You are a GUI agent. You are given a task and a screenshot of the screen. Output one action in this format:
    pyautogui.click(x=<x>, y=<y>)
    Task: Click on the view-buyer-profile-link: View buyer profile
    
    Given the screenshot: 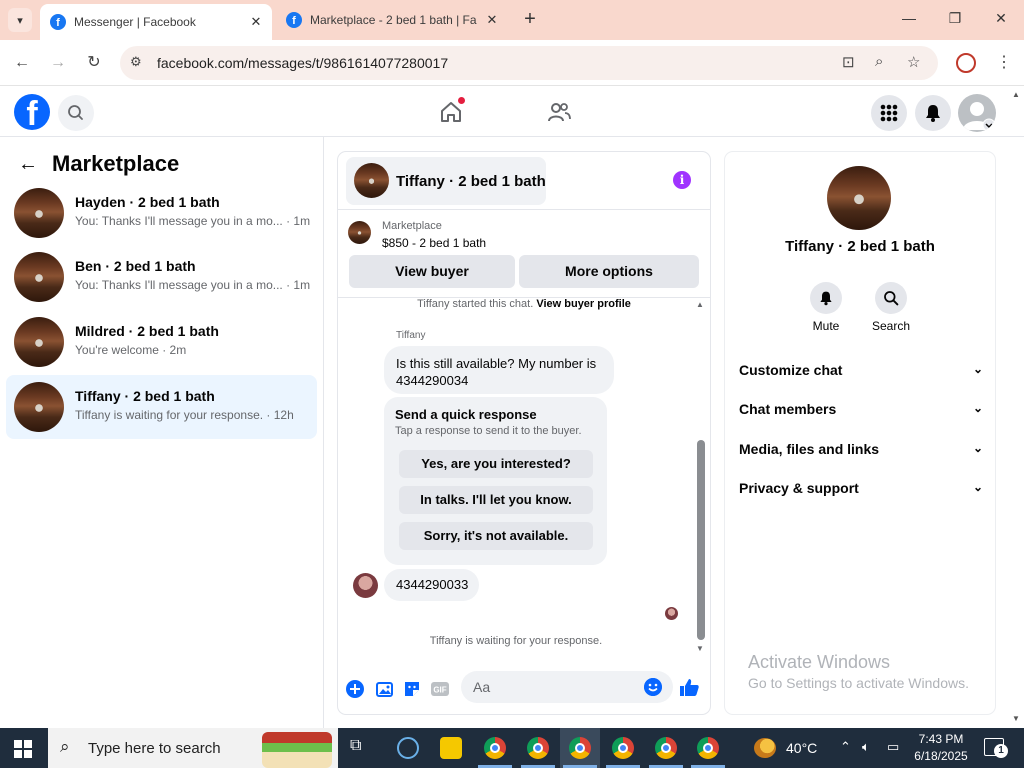 What is the action you would take?
    pyautogui.click(x=583, y=304)
    